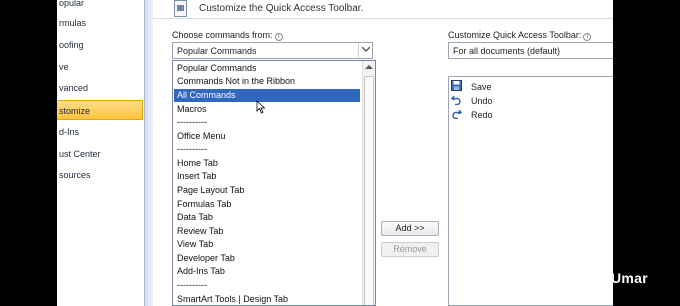 Image resolution: width=680 pixels, height=306 pixels. I want to click on dropdown-item: Macros, so click(267, 109).